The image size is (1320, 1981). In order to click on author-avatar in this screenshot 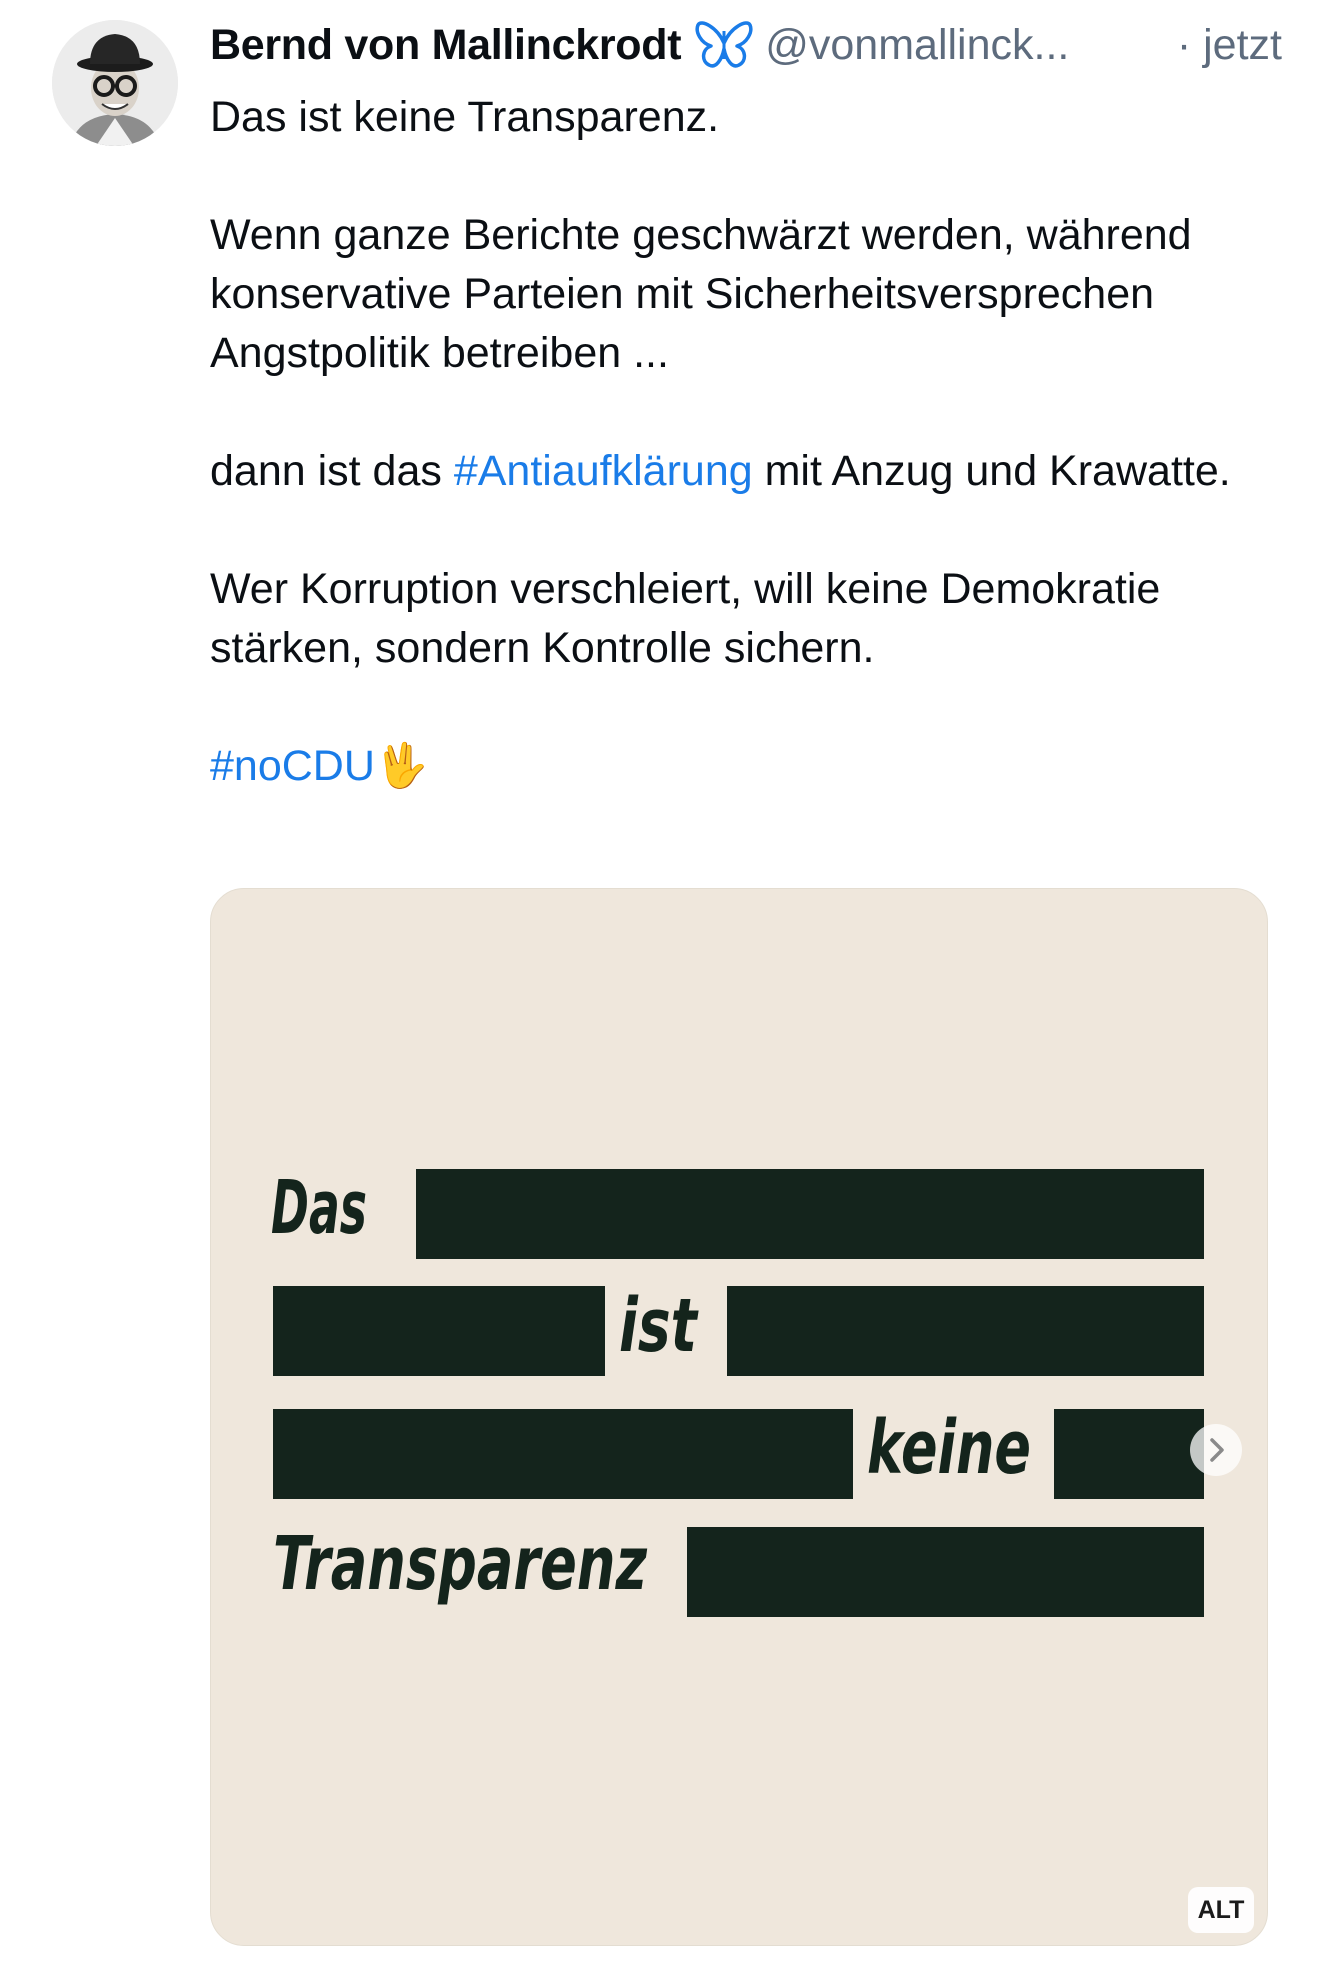, I will do `click(115, 83)`.